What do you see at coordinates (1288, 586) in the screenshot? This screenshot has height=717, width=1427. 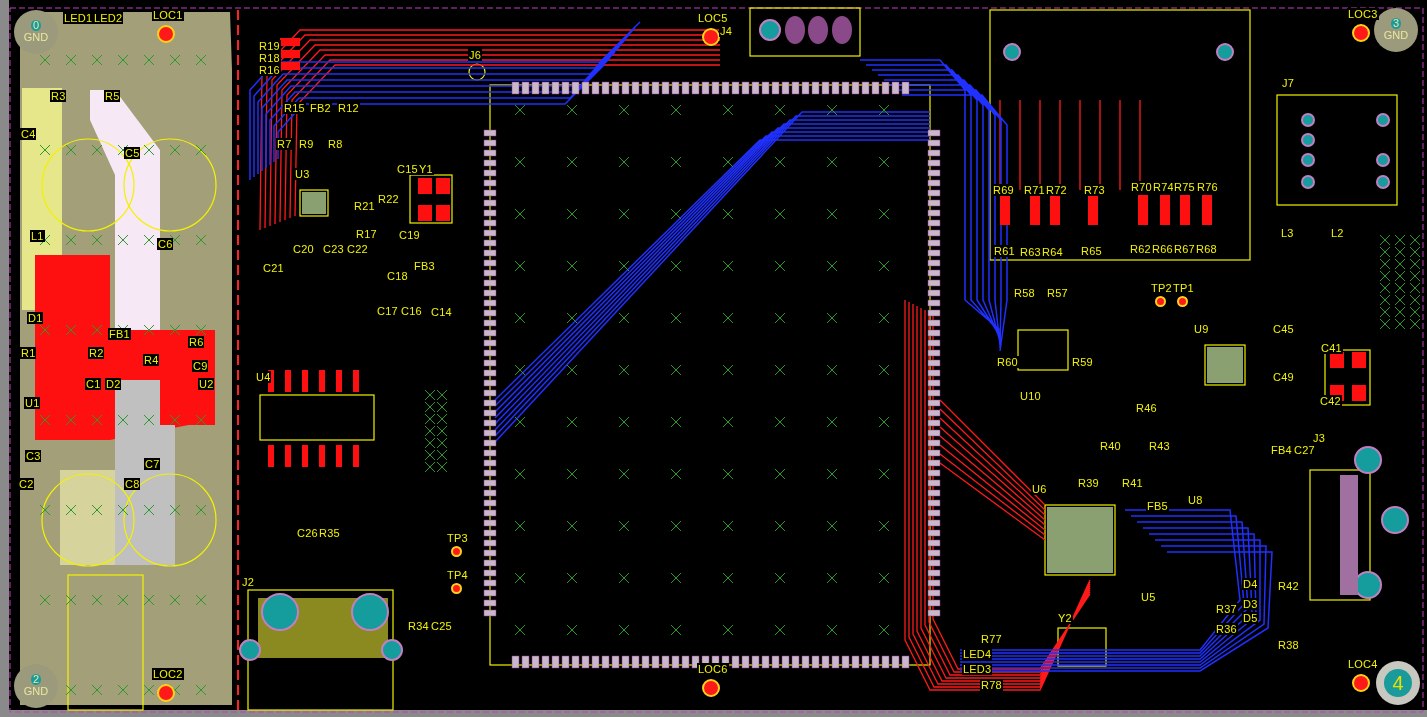 I see `designator-label: R42` at bounding box center [1288, 586].